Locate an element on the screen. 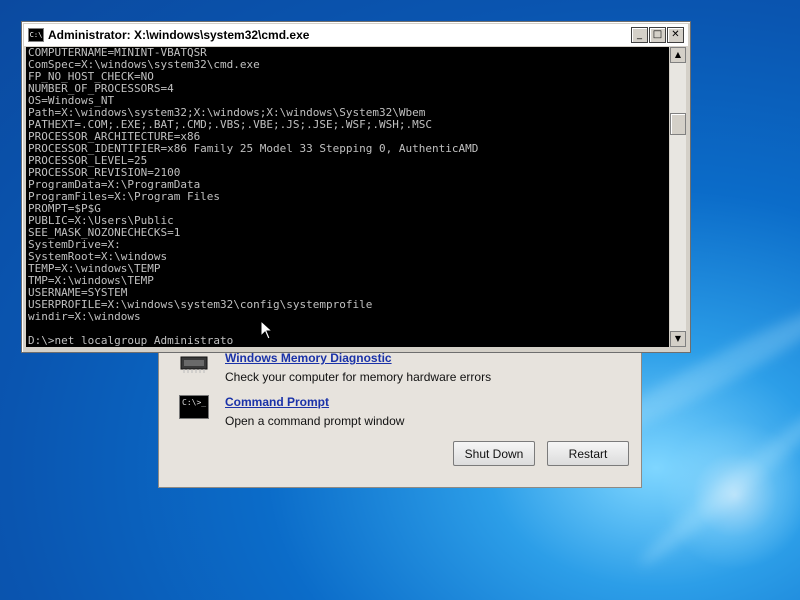 The height and width of the screenshot is (600, 800). shut-down-button: Shut Down is located at coordinates (494, 453).